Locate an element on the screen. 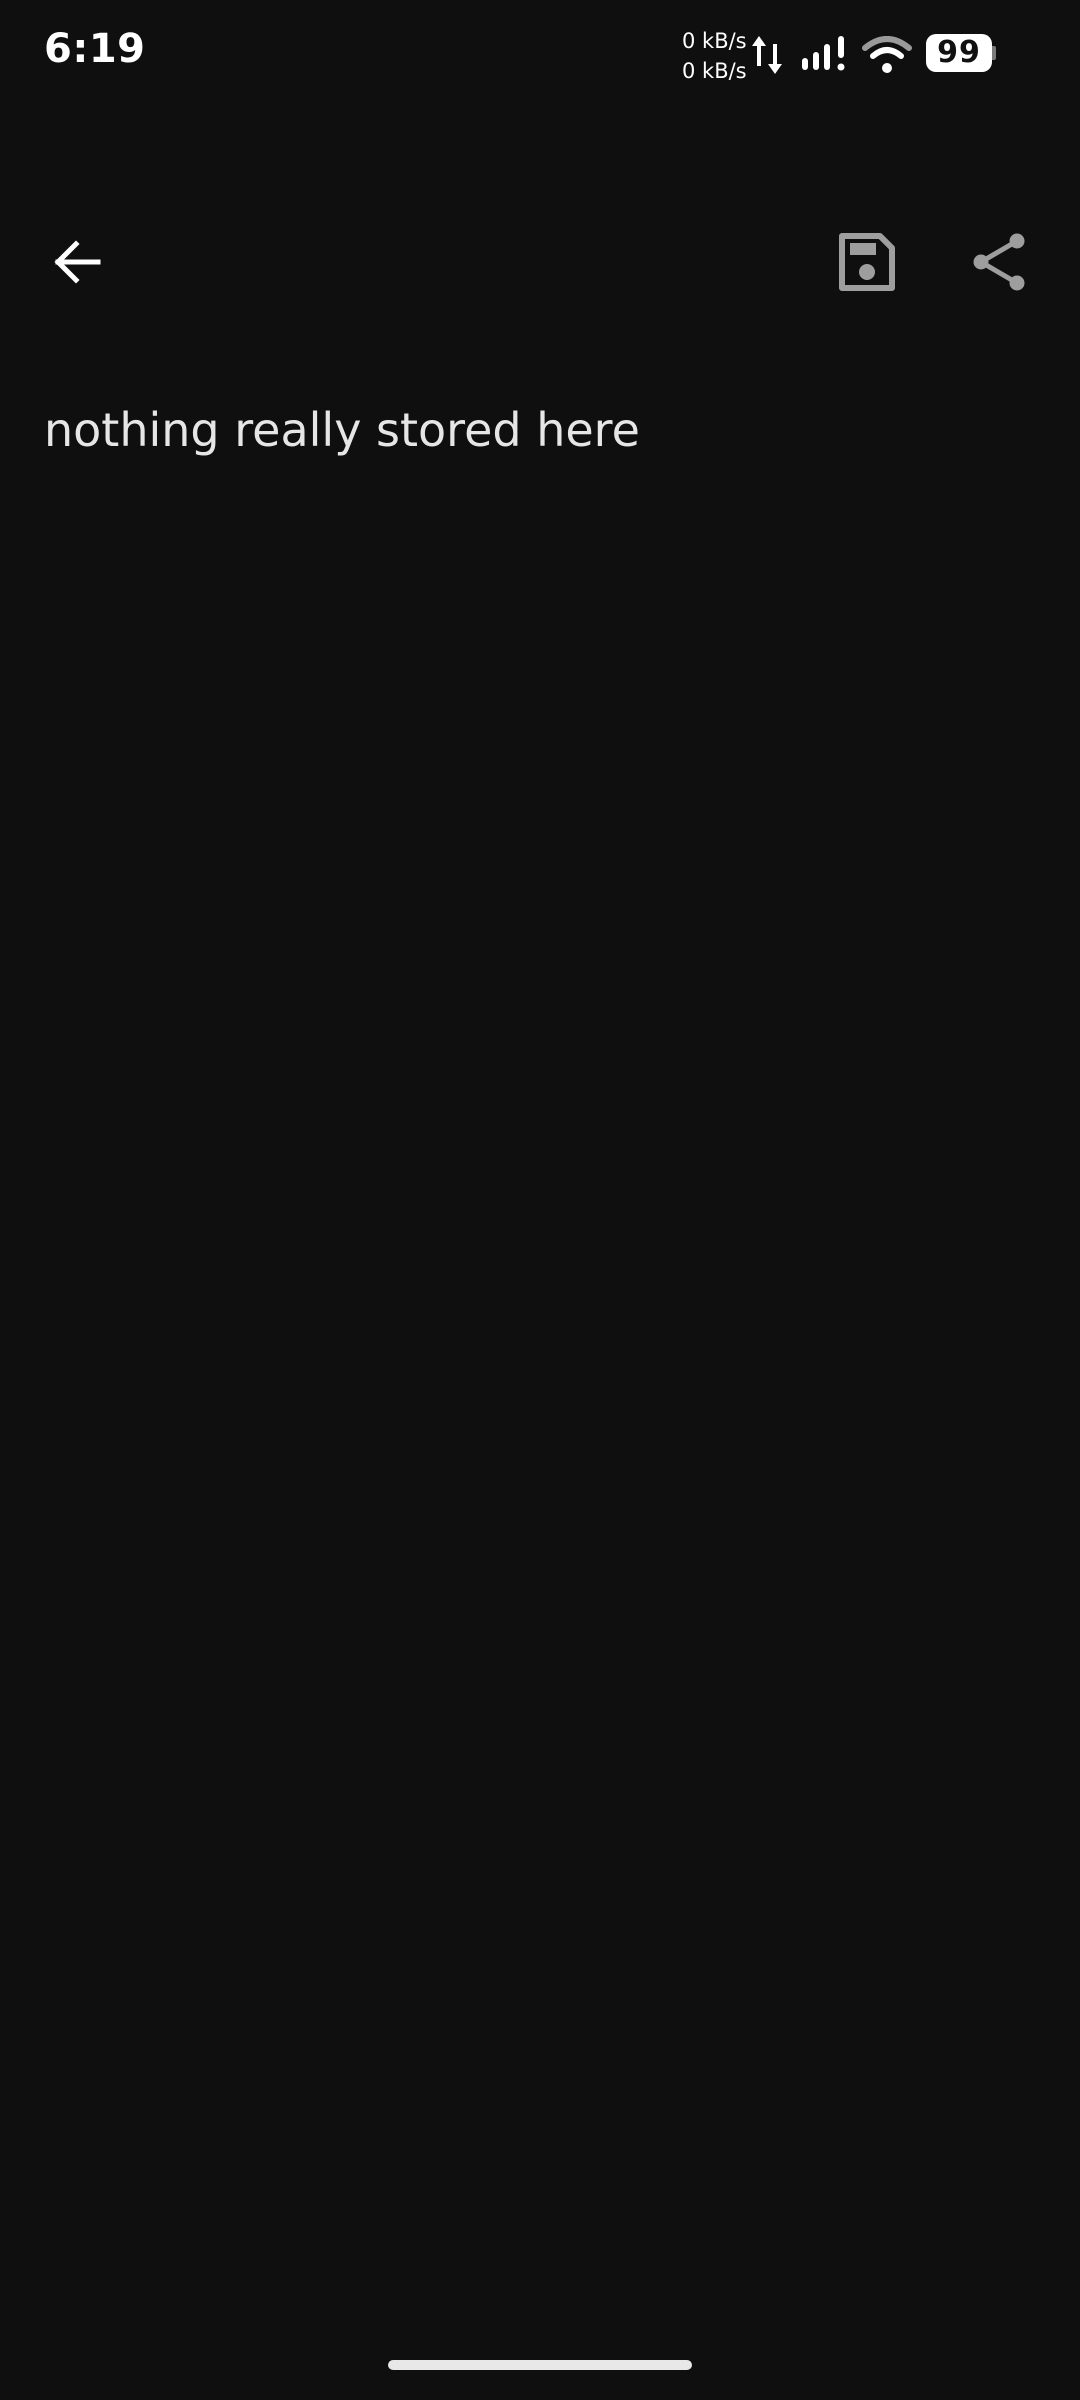 This screenshot has height=2400, width=1080. gesture-navigation-bar is located at coordinates (540, 2365).